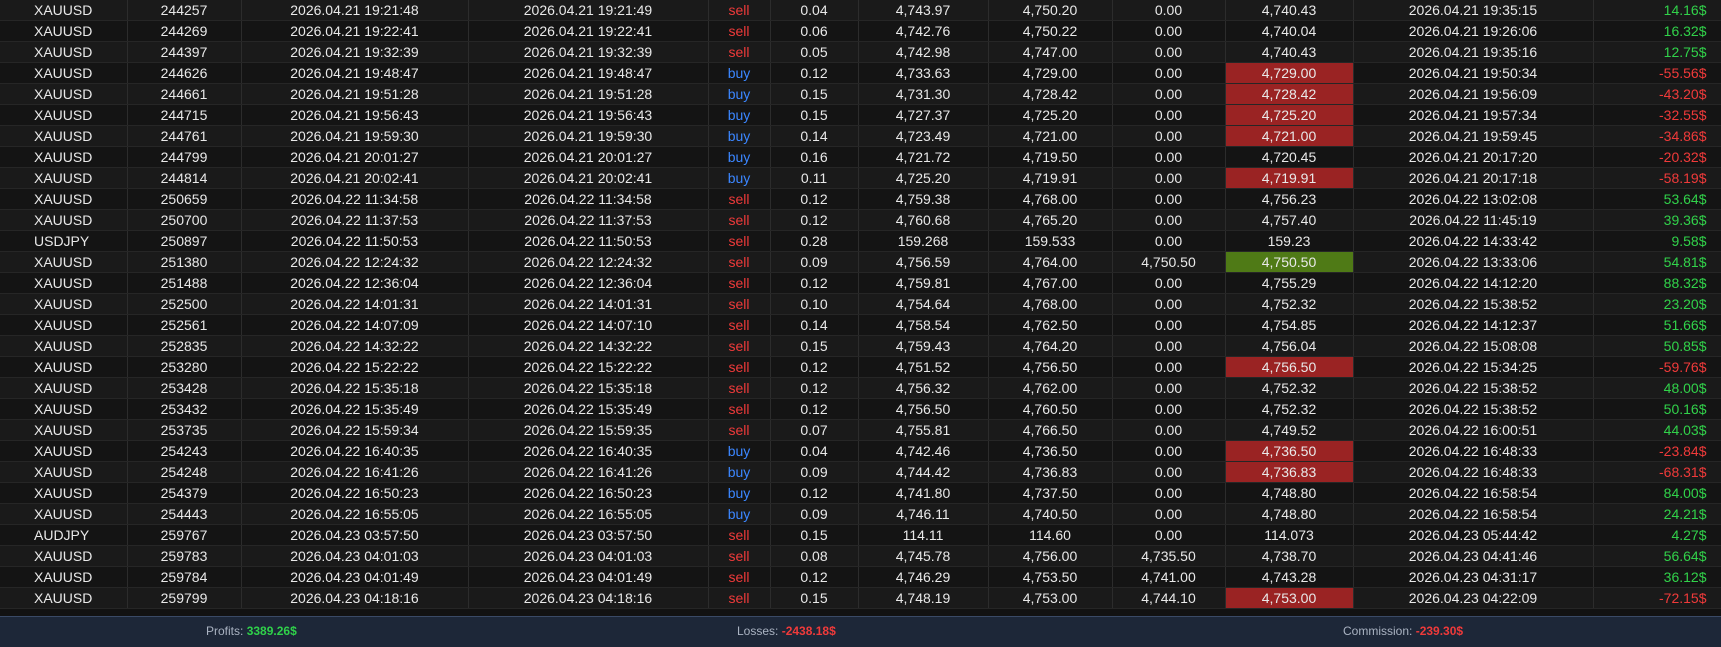  I want to click on cell-open-price: 4,723.49, so click(923, 136).